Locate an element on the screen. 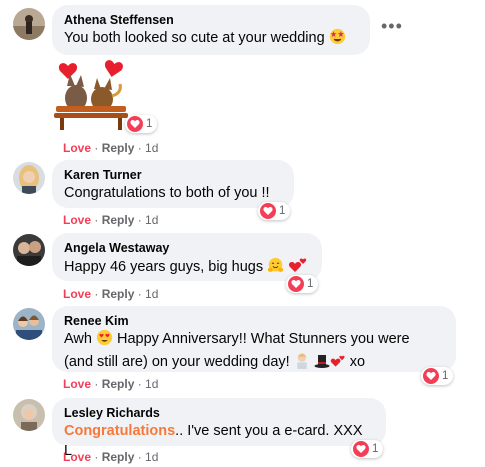 The height and width of the screenshot is (467, 485). comment-author: Athena Steffensen is located at coordinates (211, 20).